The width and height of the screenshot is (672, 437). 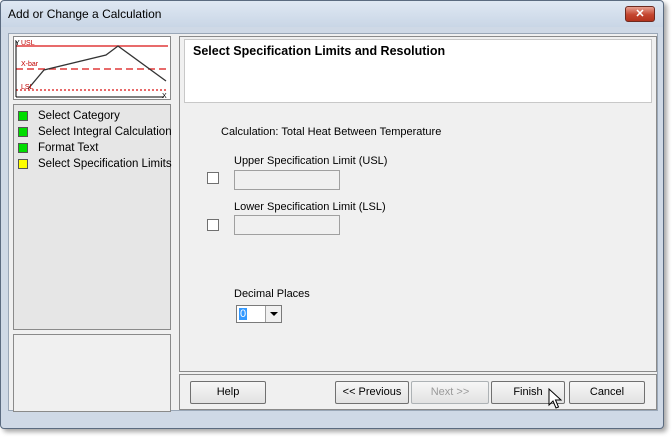 I want to click on data-trace, so click(x=97, y=67).